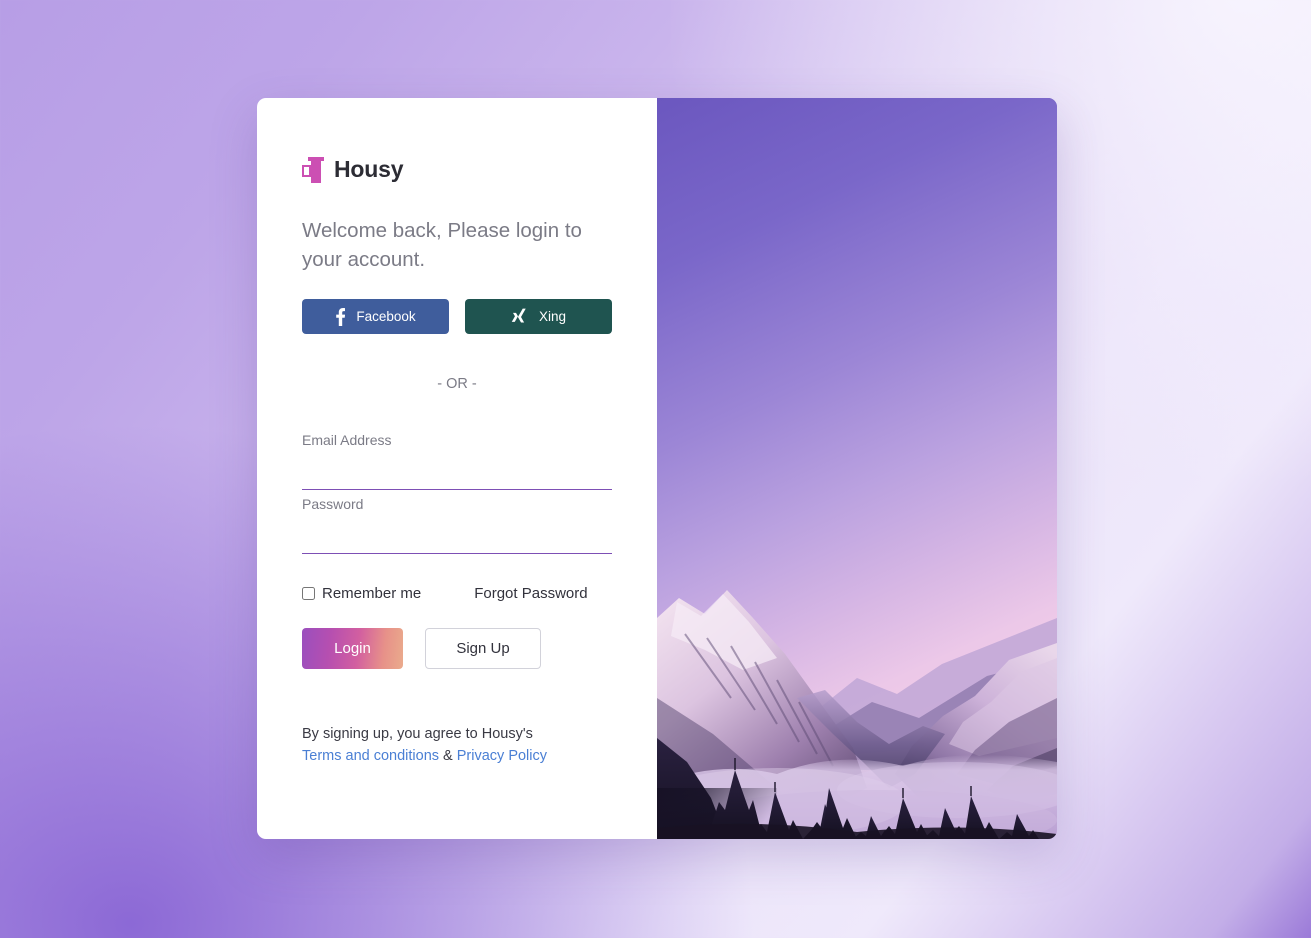  Describe the element at coordinates (308, 593) in the screenshot. I see `remember-me-checkbox` at that location.